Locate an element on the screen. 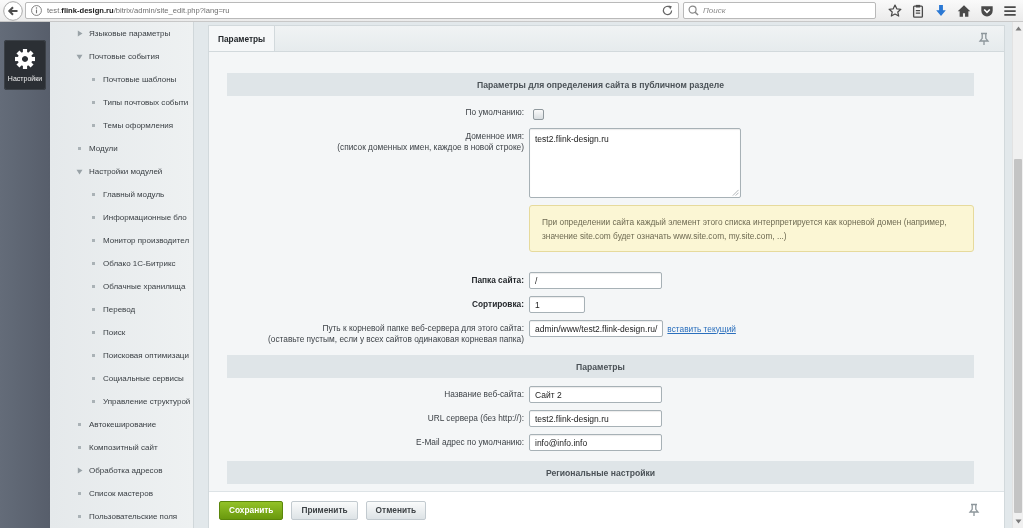  menu-item: Главный модуль is located at coordinates (127, 194).